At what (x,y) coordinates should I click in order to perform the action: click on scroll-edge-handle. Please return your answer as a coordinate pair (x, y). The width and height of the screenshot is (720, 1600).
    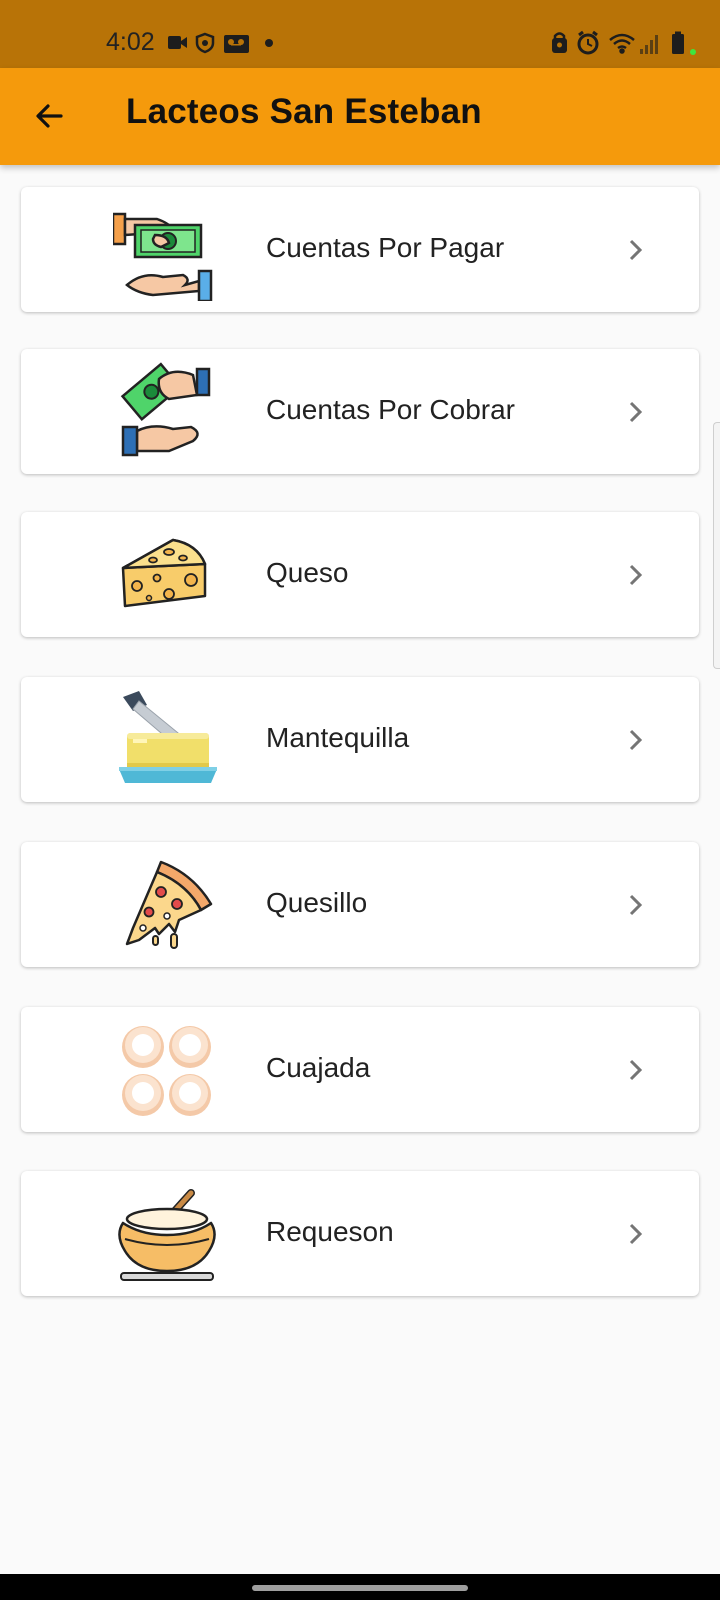
    Looking at the image, I should click on (716, 545).